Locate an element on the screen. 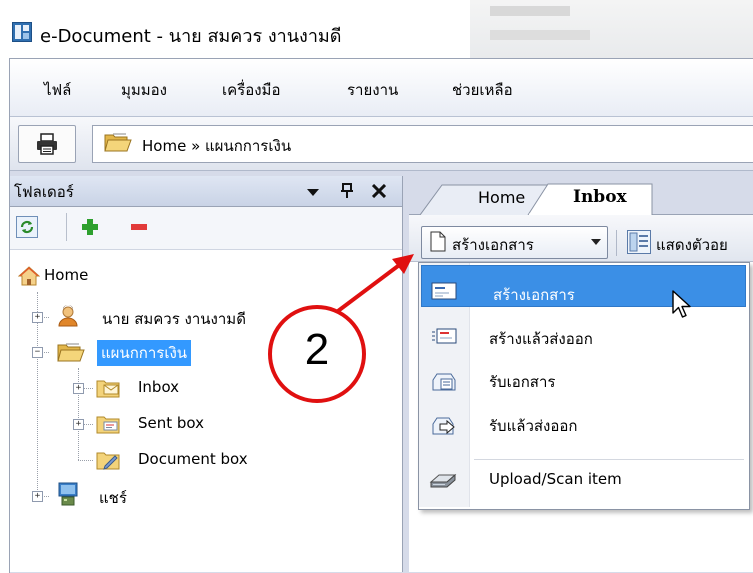 The image size is (753, 573). create-document-label: สร้างเอกสาร is located at coordinates (493, 245).